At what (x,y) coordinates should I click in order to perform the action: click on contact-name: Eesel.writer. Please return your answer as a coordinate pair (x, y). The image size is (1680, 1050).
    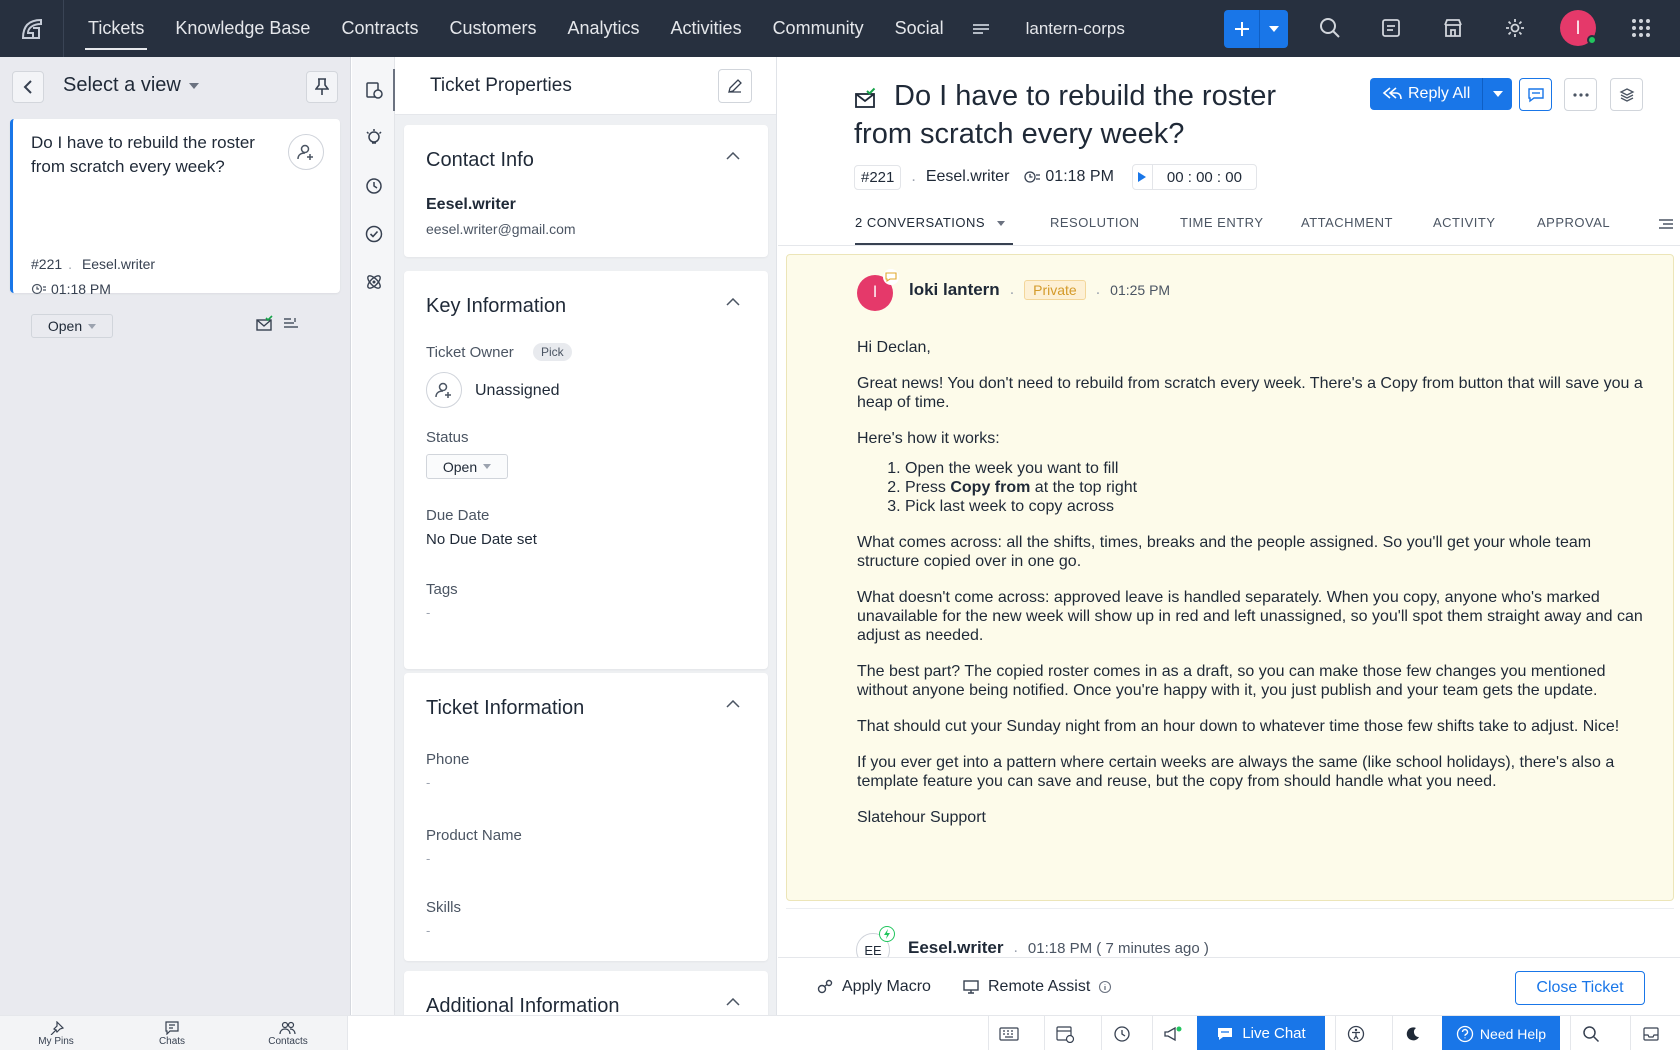
    Looking at the image, I should click on (471, 205).